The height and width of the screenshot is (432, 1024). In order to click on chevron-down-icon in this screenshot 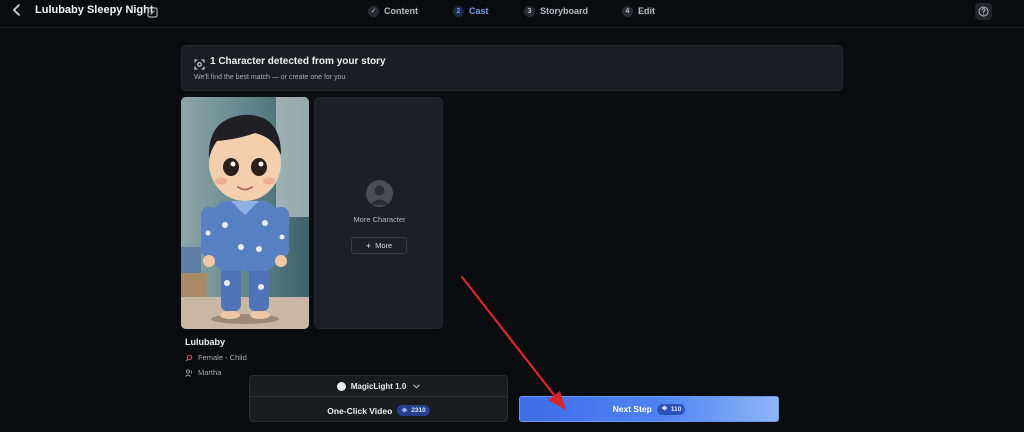, I will do `click(417, 386)`.